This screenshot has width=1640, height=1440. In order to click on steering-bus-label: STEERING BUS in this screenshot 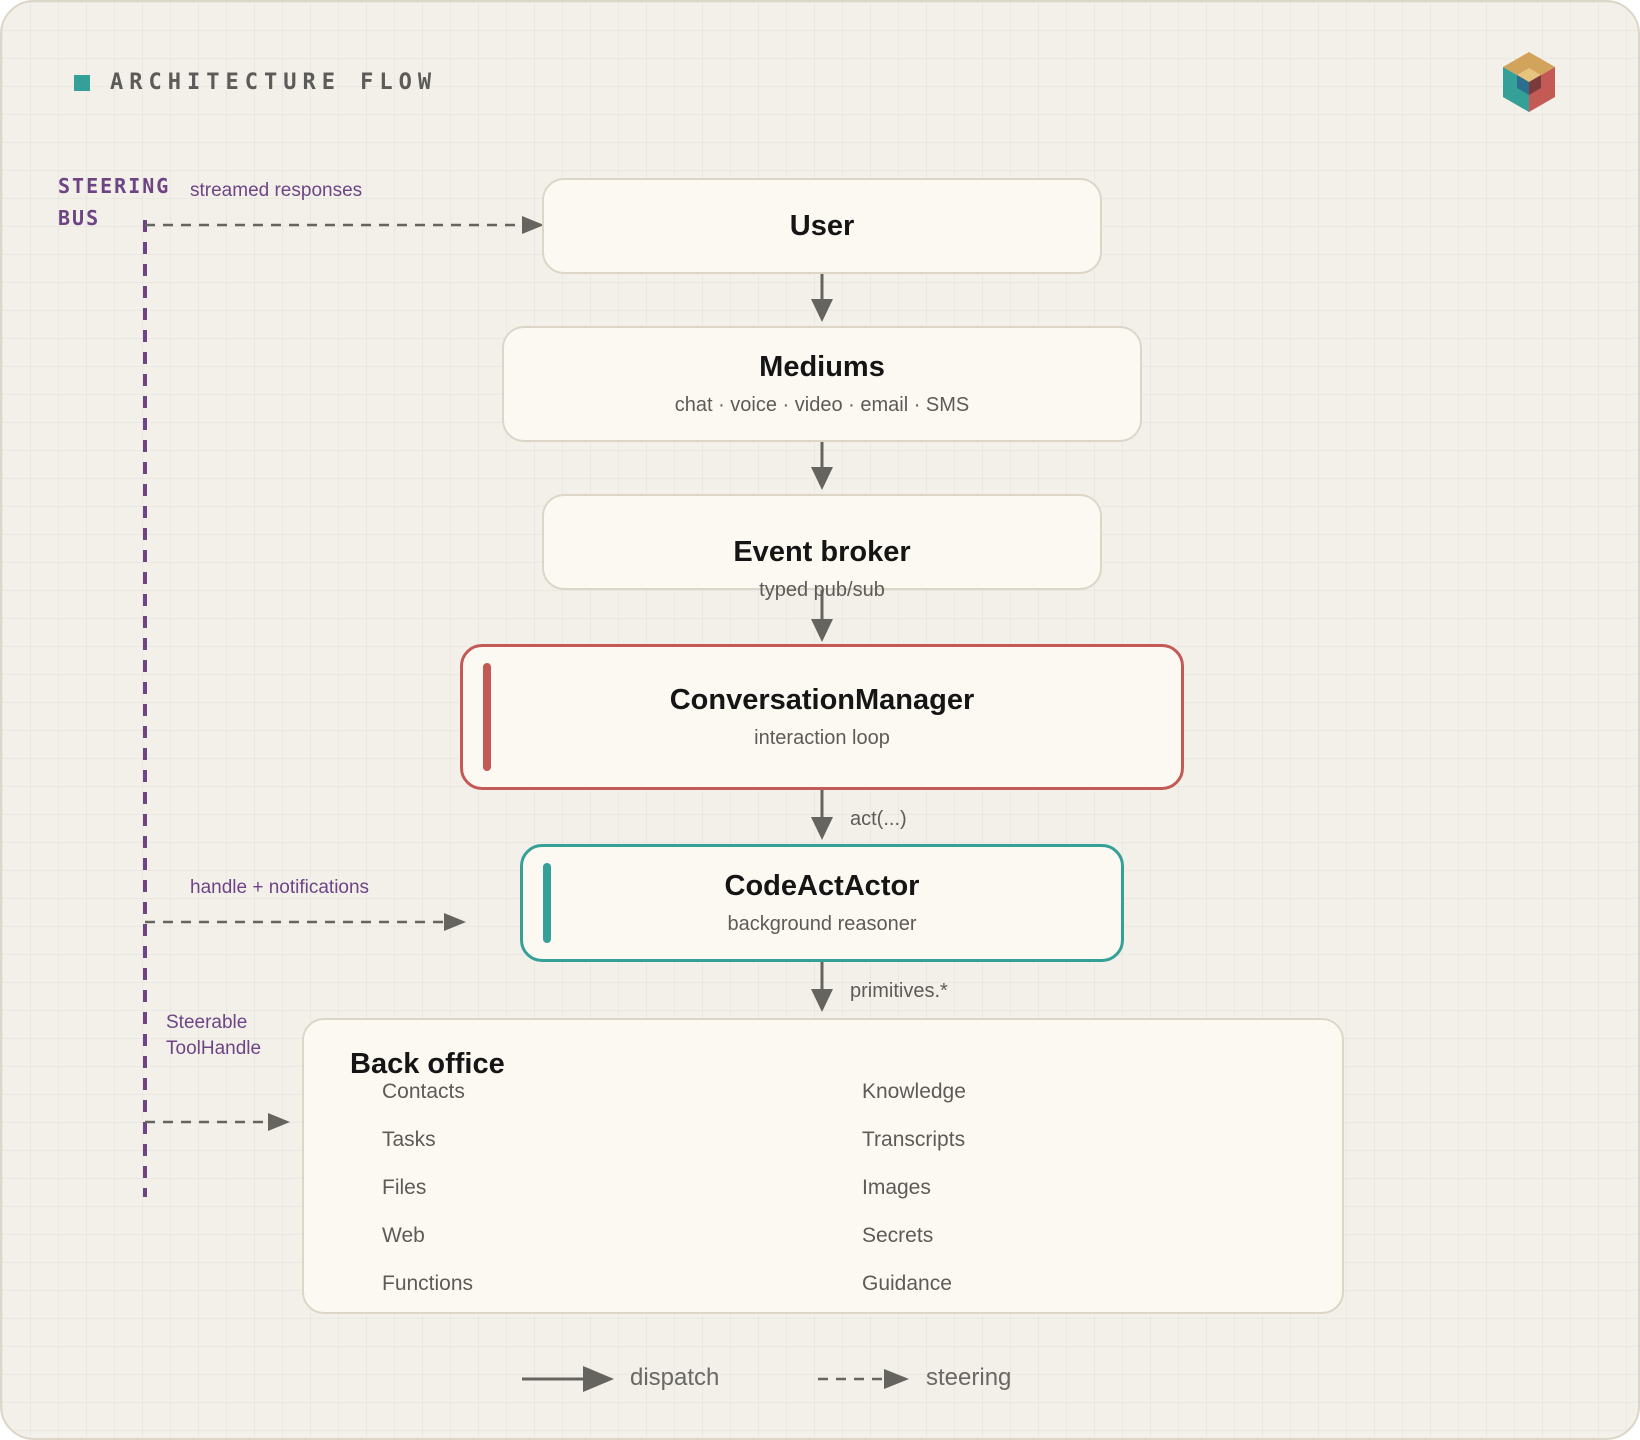, I will do `click(114, 202)`.